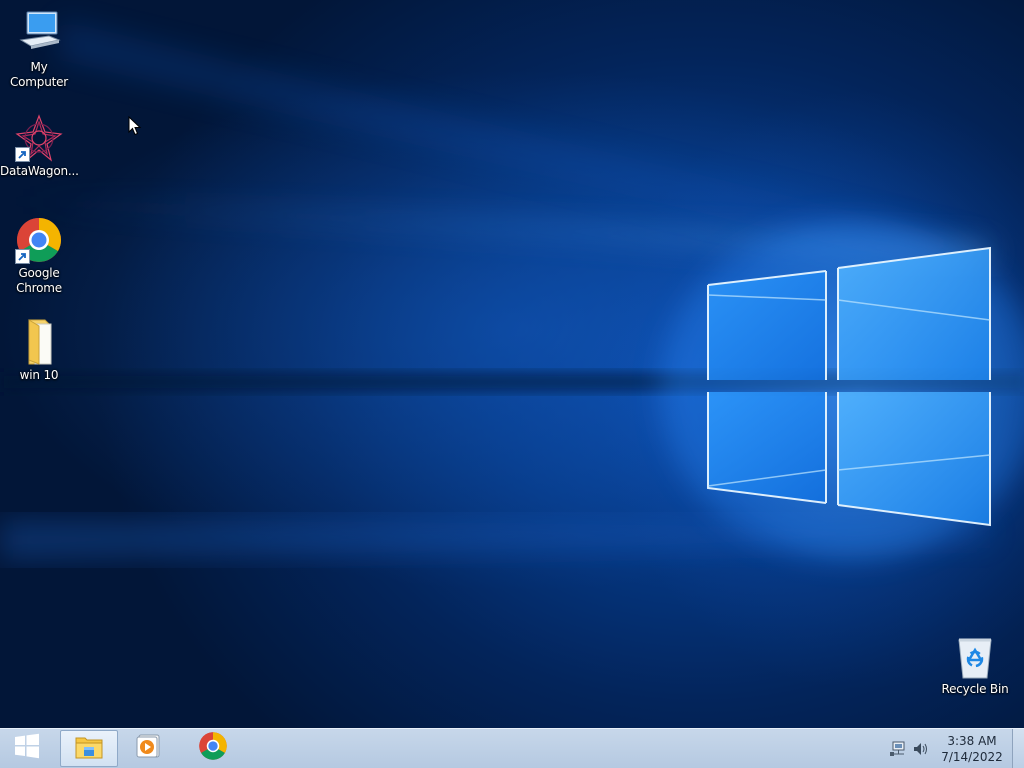 Image resolution: width=1024 pixels, height=768 pixels. What do you see at coordinates (512, 748) in the screenshot?
I see `taskbar: 3:38 AM 7/14/2022` at bounding box center [512, 748].